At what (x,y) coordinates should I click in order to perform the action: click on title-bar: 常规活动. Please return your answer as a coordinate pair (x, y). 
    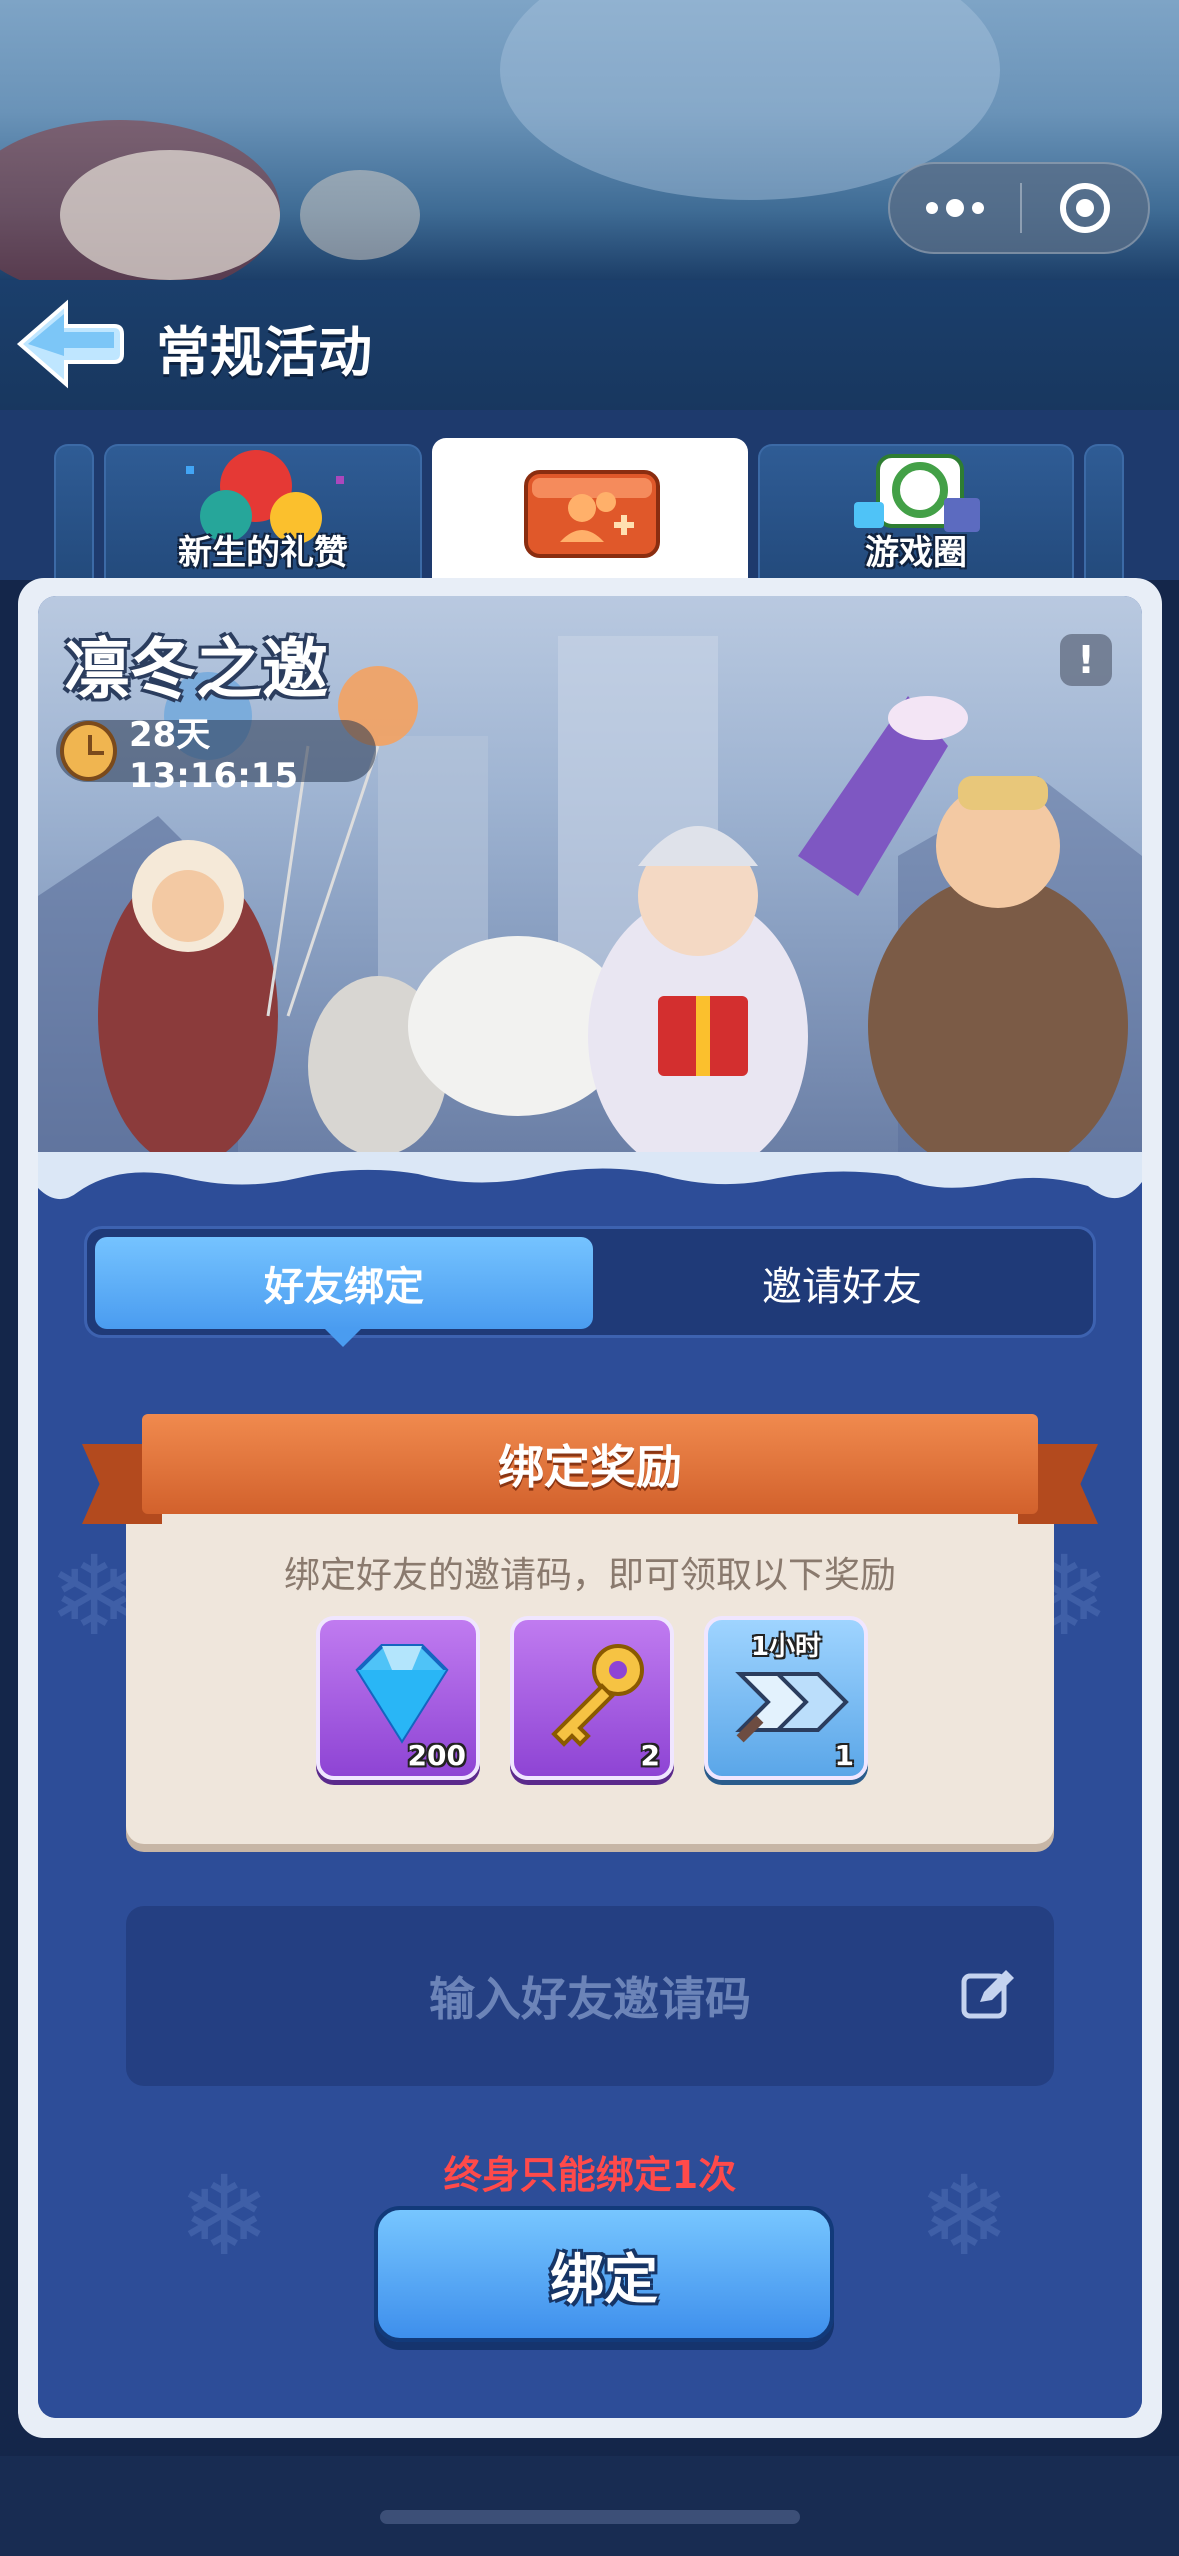
    Looking at the image, I should click on (589, 345).